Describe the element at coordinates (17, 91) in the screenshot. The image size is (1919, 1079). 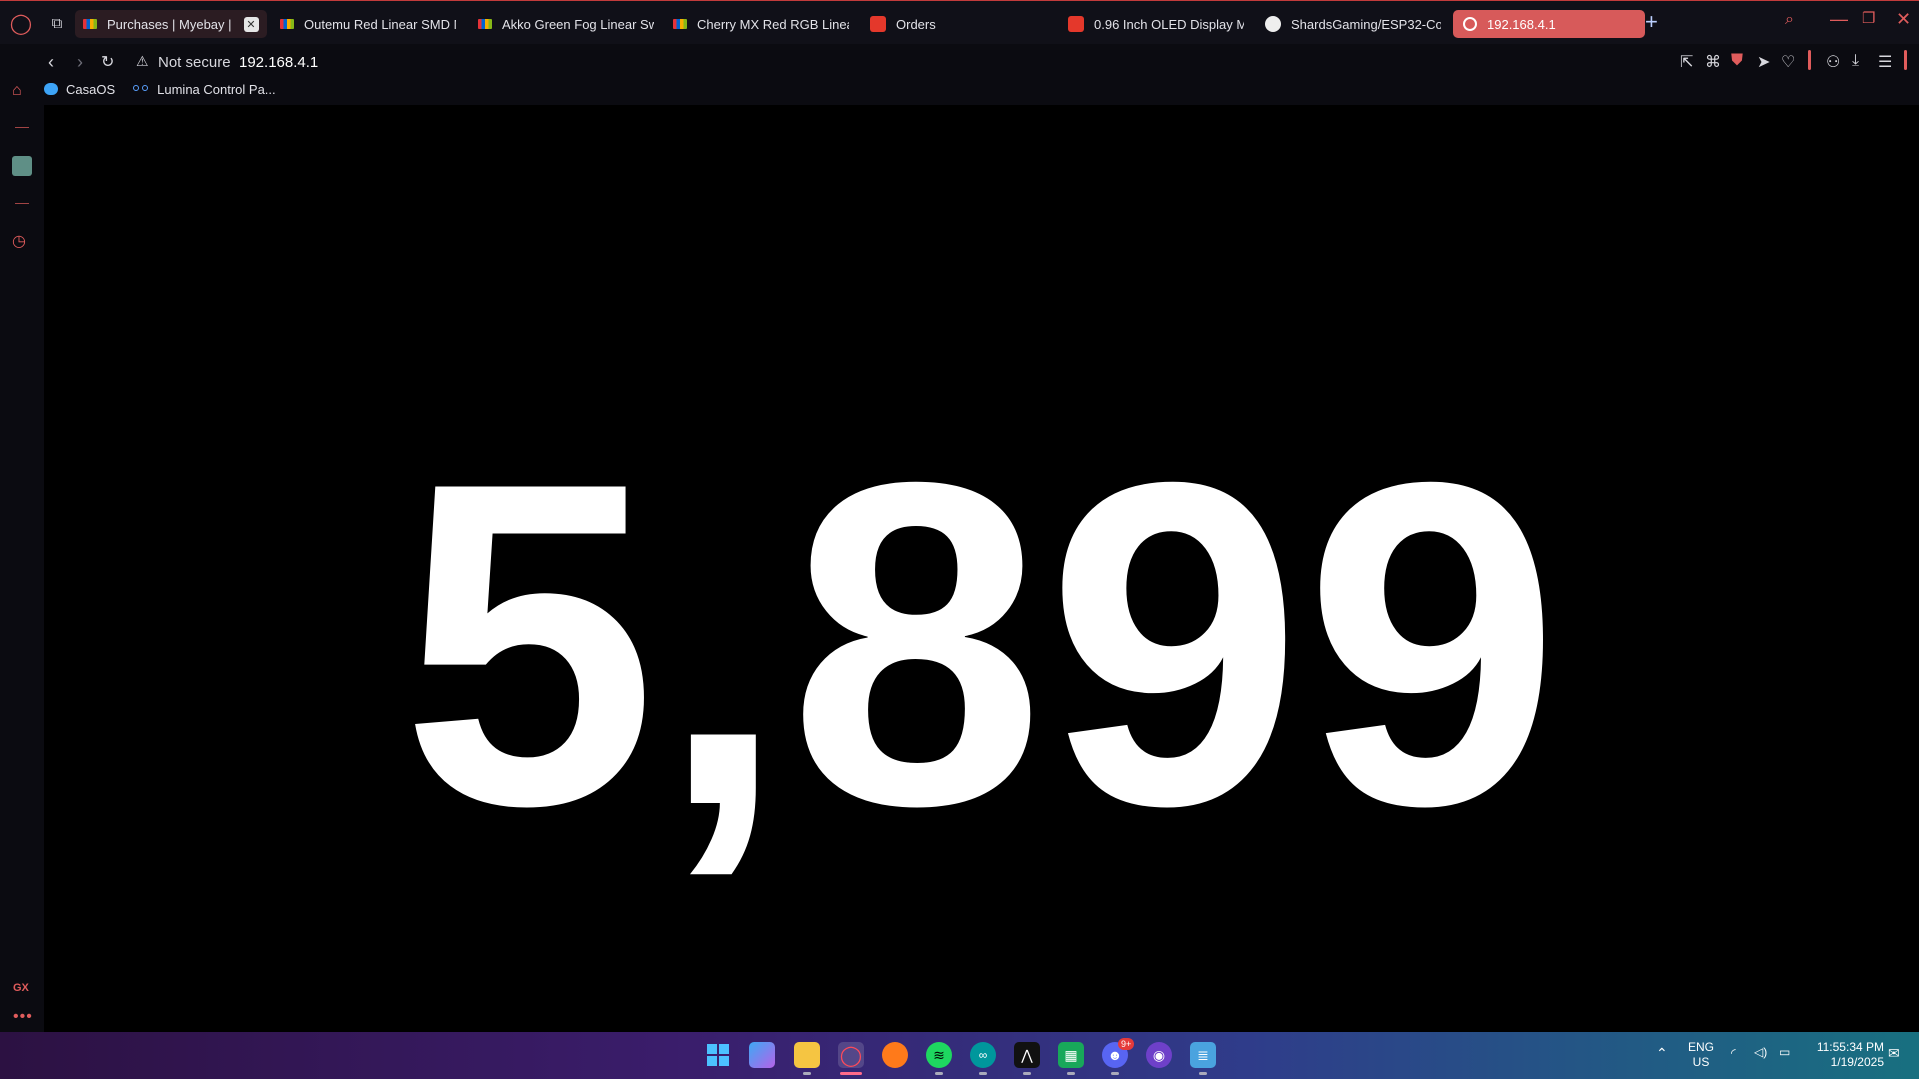
I see `cleaner-icon: ⌂` at that location.